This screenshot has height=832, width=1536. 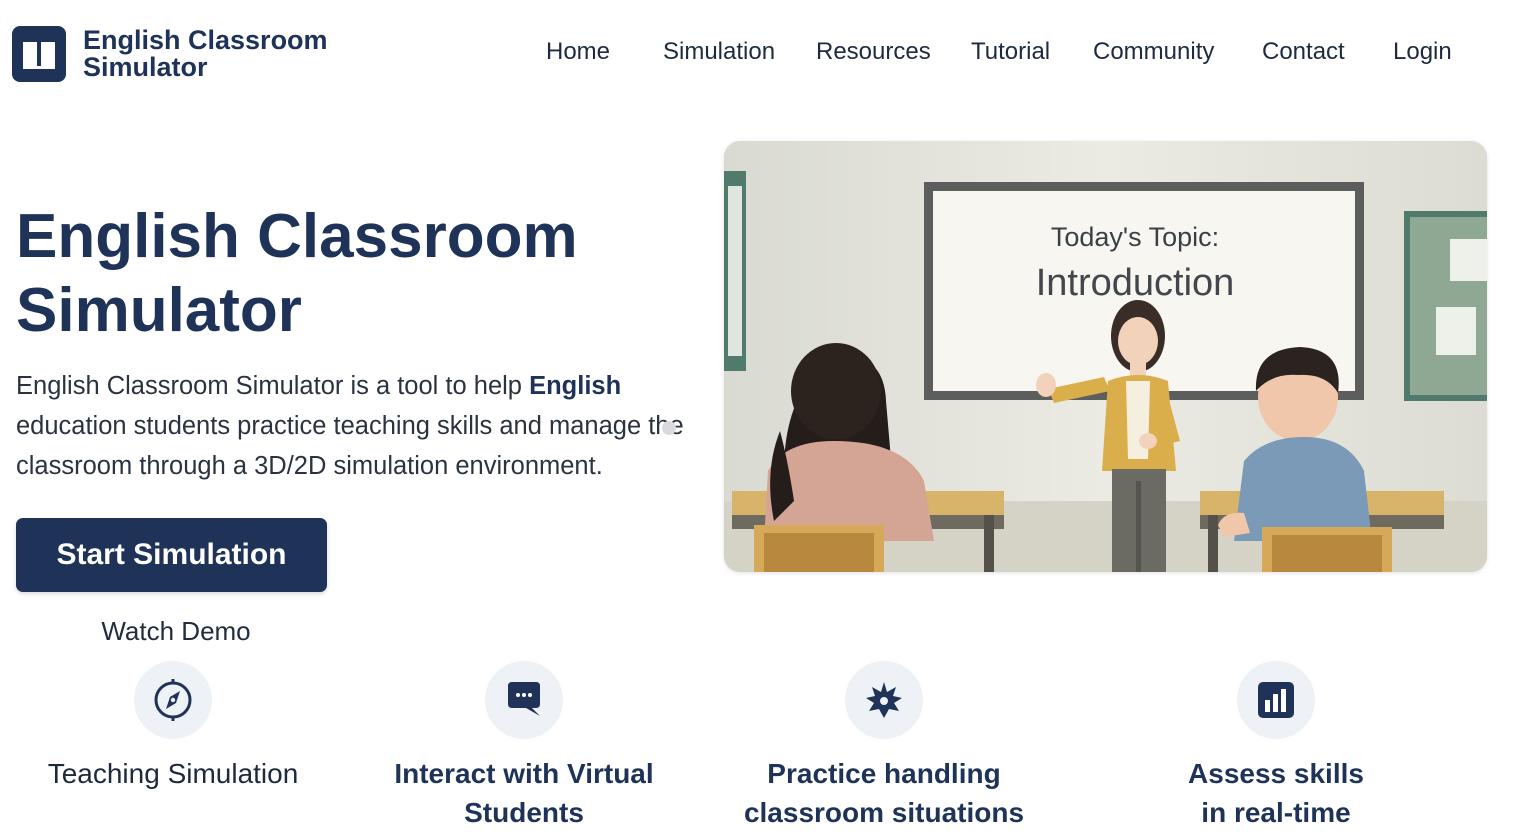 I want to click on nav-contact: Contact, so click(x=1303, y=52).